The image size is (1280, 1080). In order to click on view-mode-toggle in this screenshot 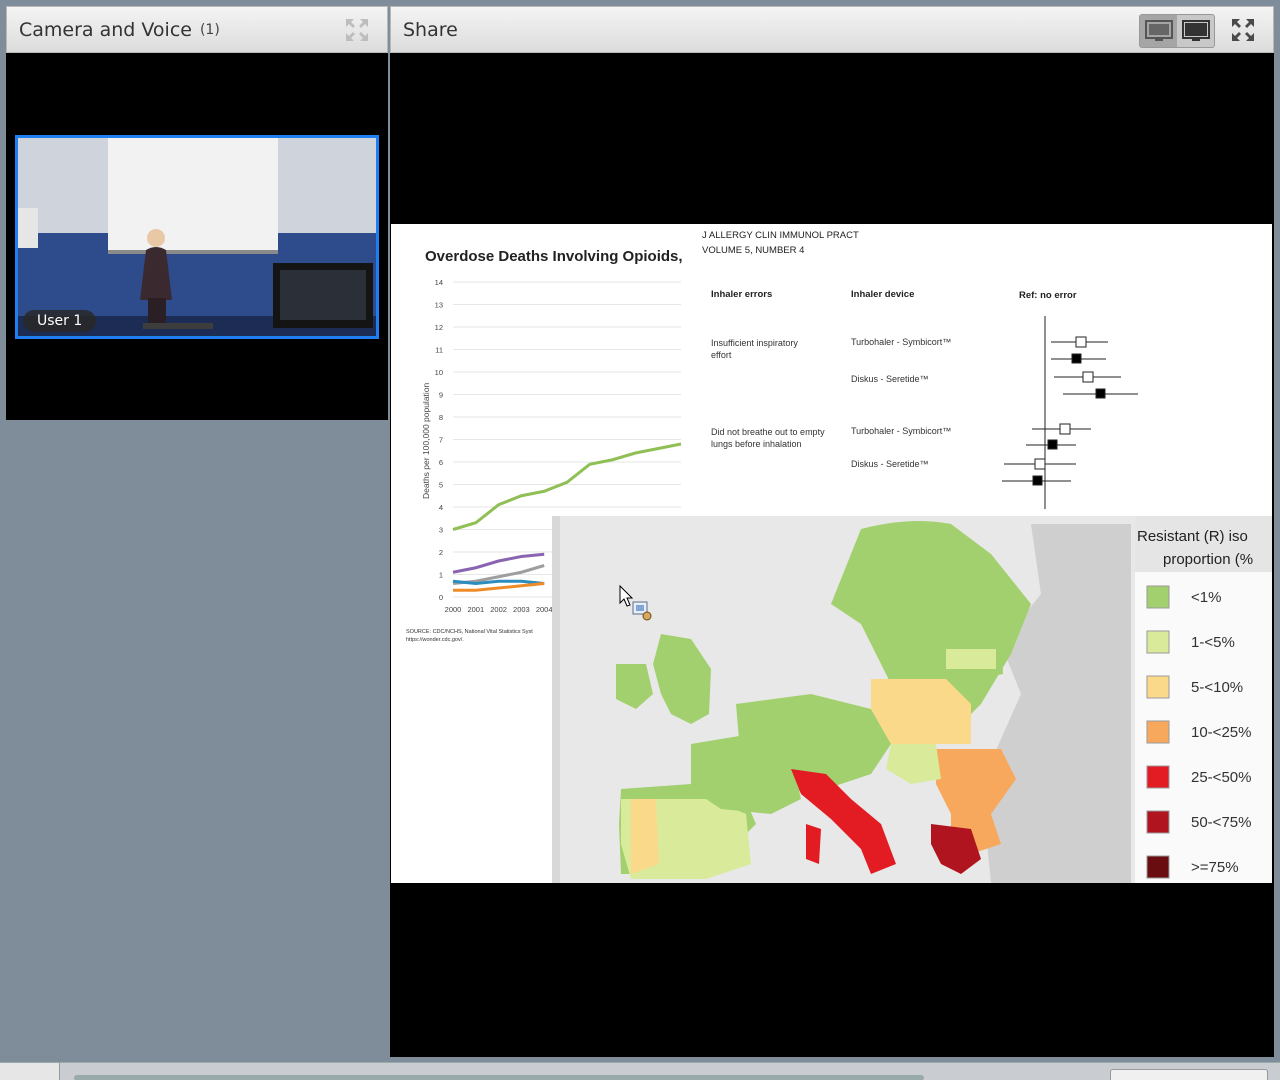, I will do `click(1177, 31)`.